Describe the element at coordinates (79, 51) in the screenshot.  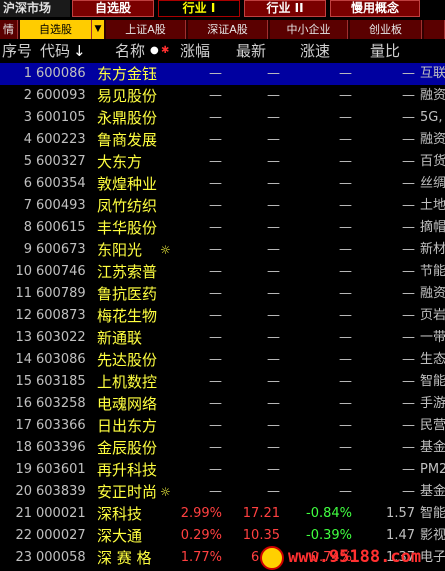
I see `sort-desc-icon: ↓` at that location.